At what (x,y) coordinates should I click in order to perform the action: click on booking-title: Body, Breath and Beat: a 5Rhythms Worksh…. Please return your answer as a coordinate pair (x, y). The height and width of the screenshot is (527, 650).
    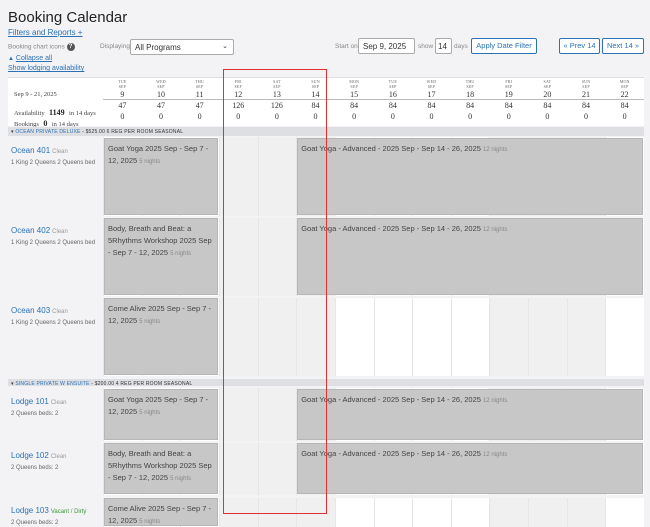
    Looking at the image, I should click on (160, 240).